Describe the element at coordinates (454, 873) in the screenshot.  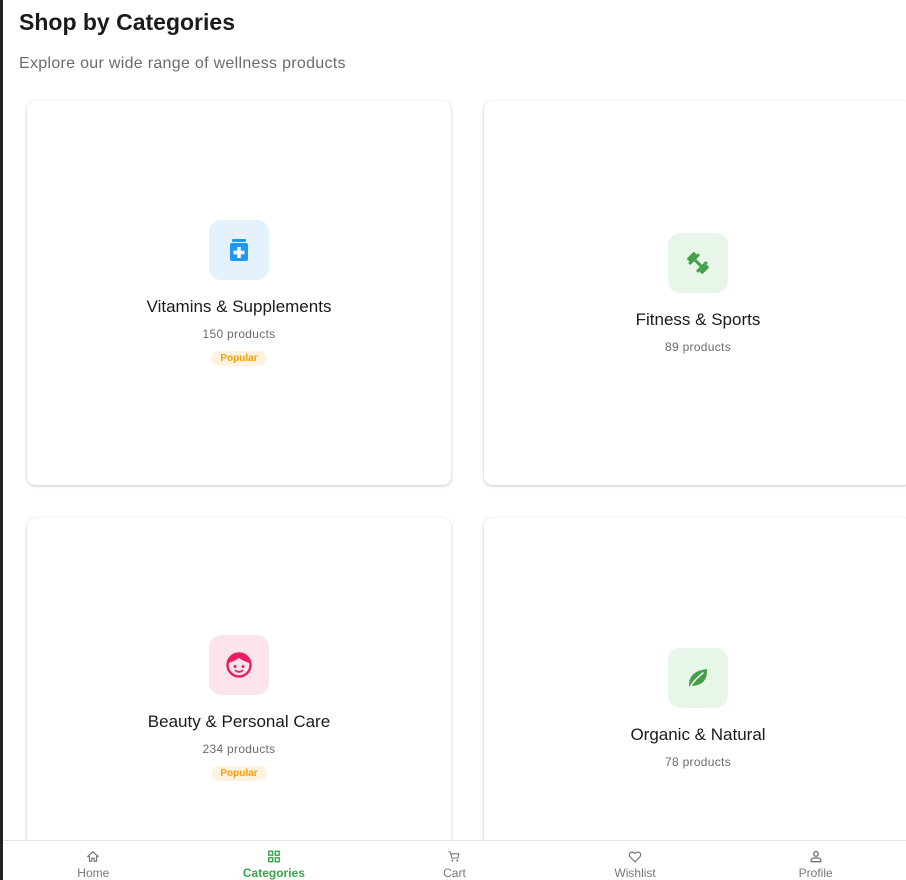
I see `nav-label: Cart` at that location.